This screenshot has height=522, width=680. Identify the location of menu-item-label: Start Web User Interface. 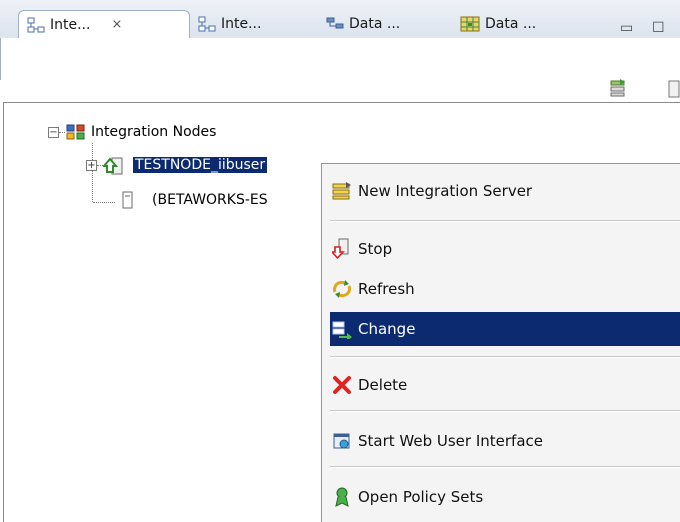
(450, 441).